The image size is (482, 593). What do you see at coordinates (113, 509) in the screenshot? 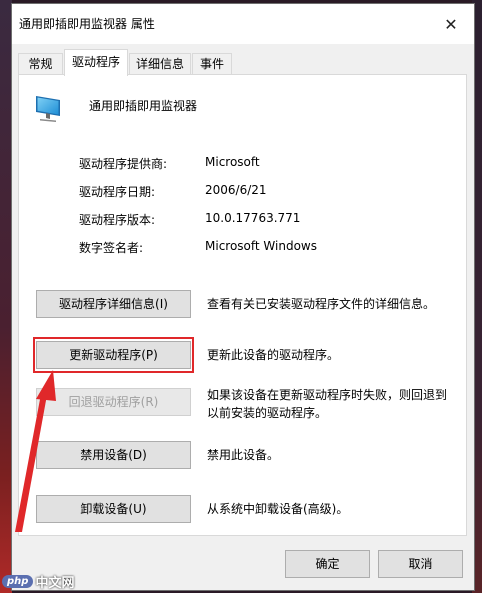
I see `uninstall-device-button: 卸载设备(U)` at bounding box center [113, 509].